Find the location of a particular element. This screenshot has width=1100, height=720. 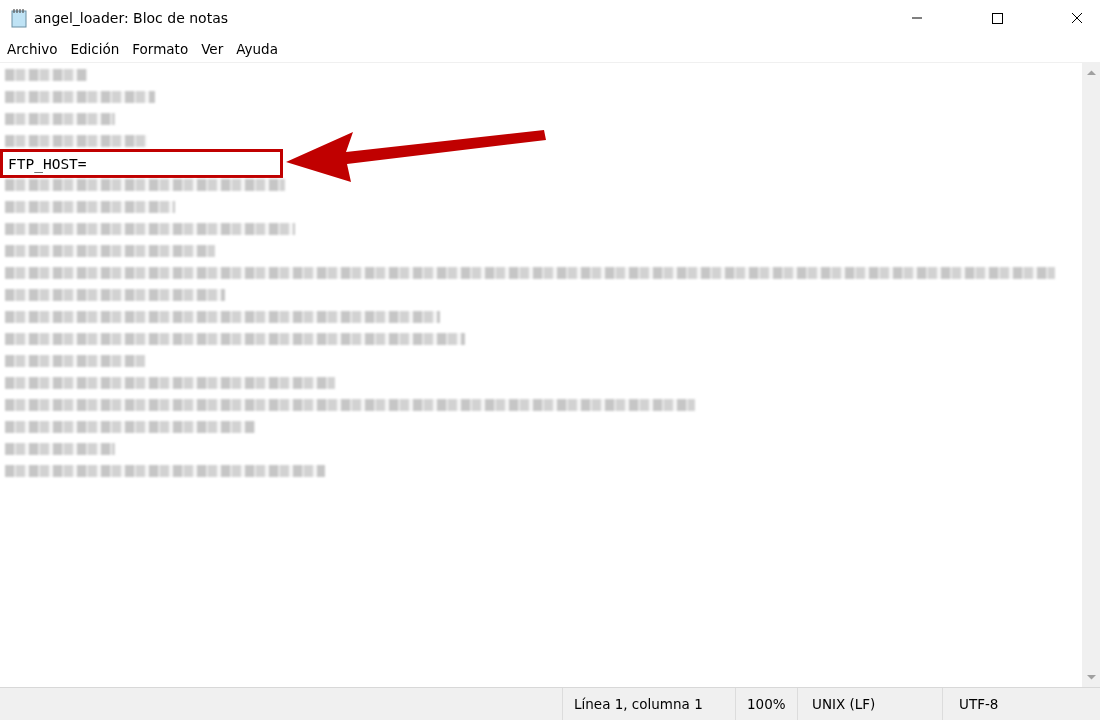

status-text: UNIX (LF) is located at coordinates (869, 704).